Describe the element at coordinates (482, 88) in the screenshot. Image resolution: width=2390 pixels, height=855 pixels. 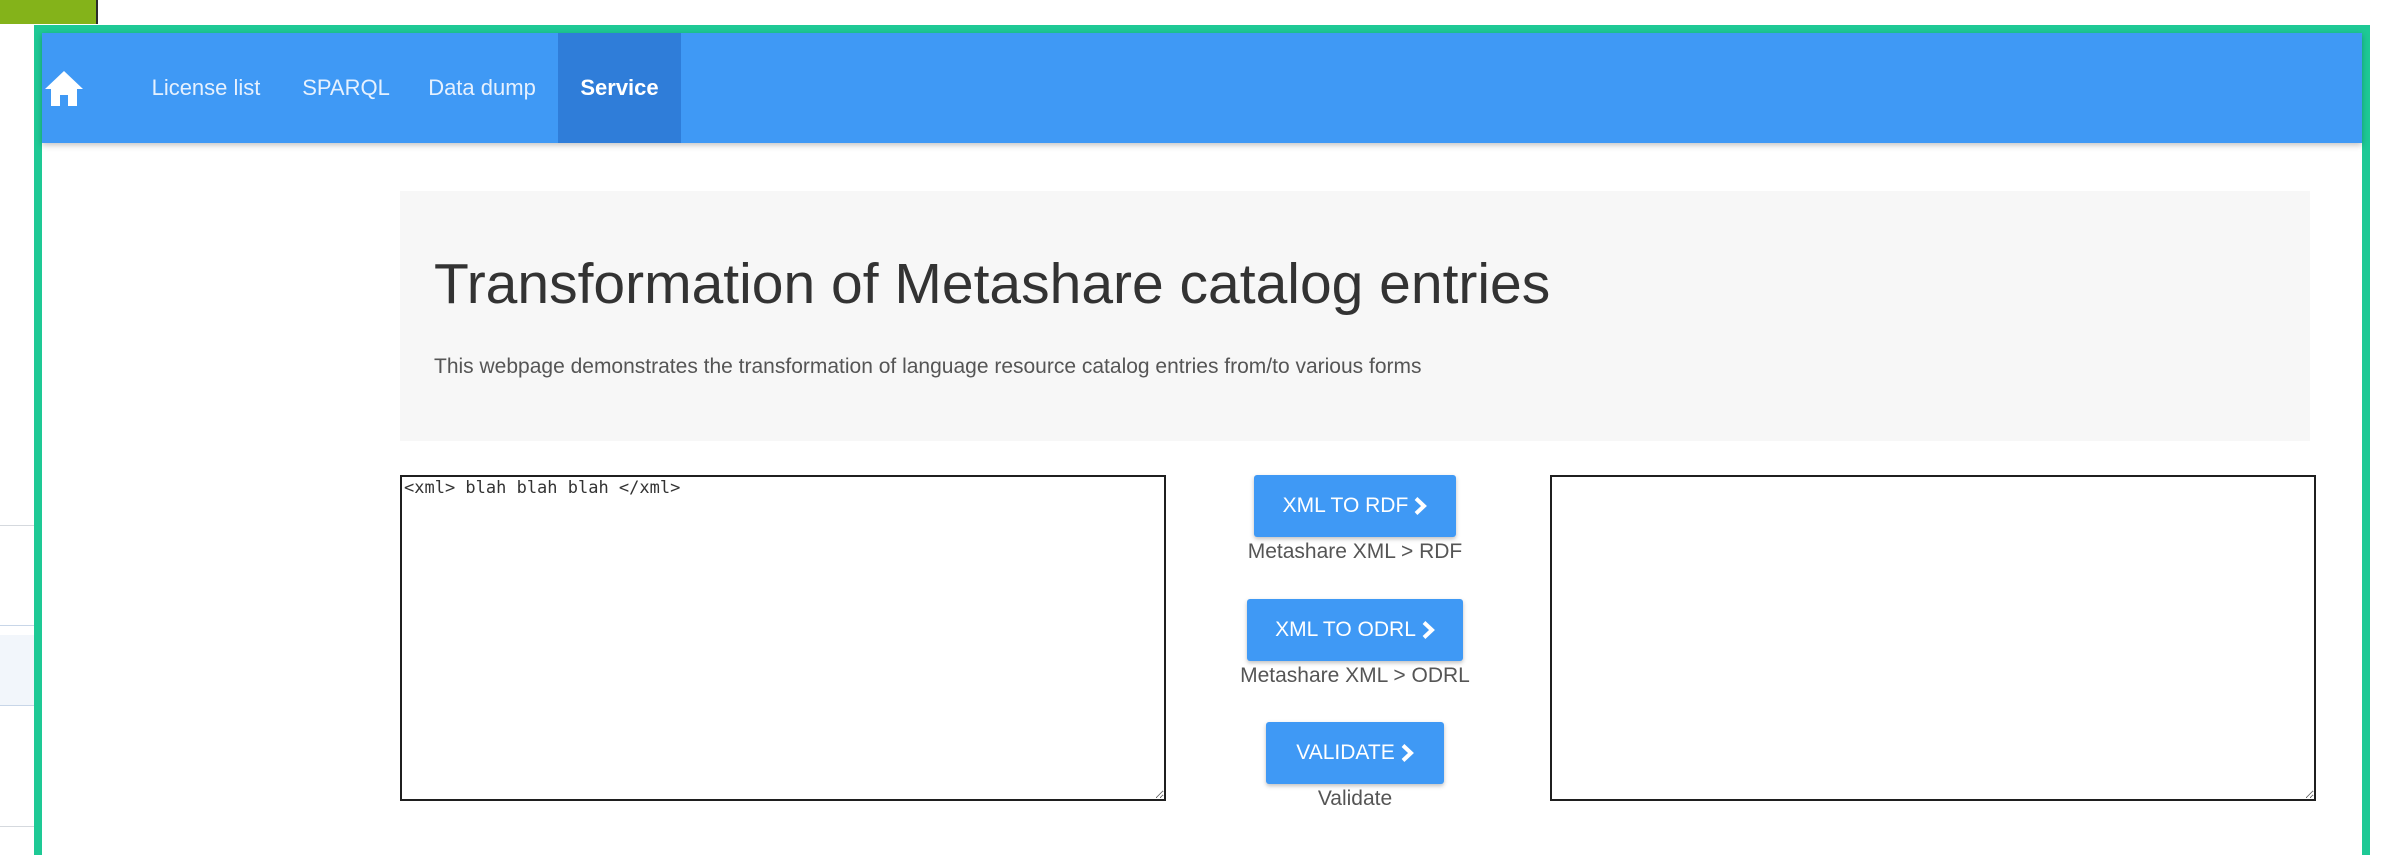
I see `nav-item-data-dump: Data dump` at that location.